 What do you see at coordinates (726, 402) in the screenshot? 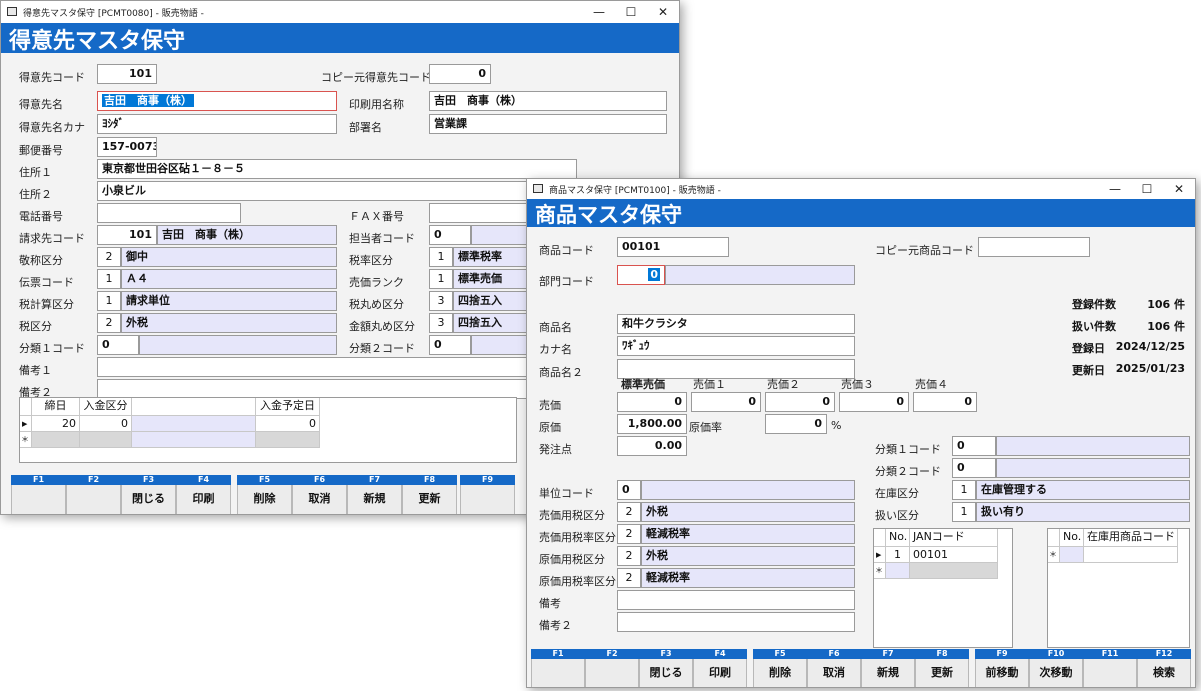
I see `price-1-field: 0` at bounding box center [726, 402].